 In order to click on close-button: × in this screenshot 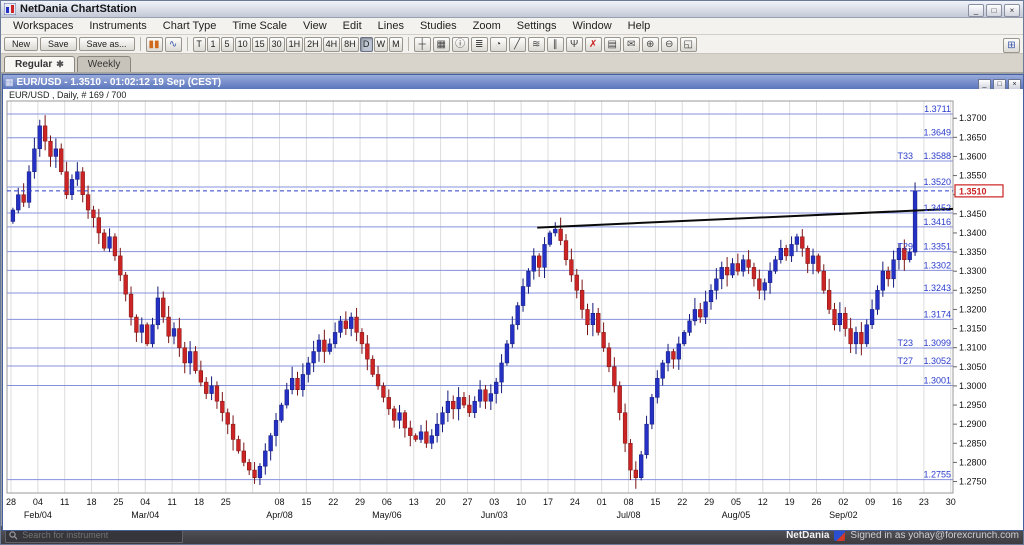, I will do `click(1012, 10)`.